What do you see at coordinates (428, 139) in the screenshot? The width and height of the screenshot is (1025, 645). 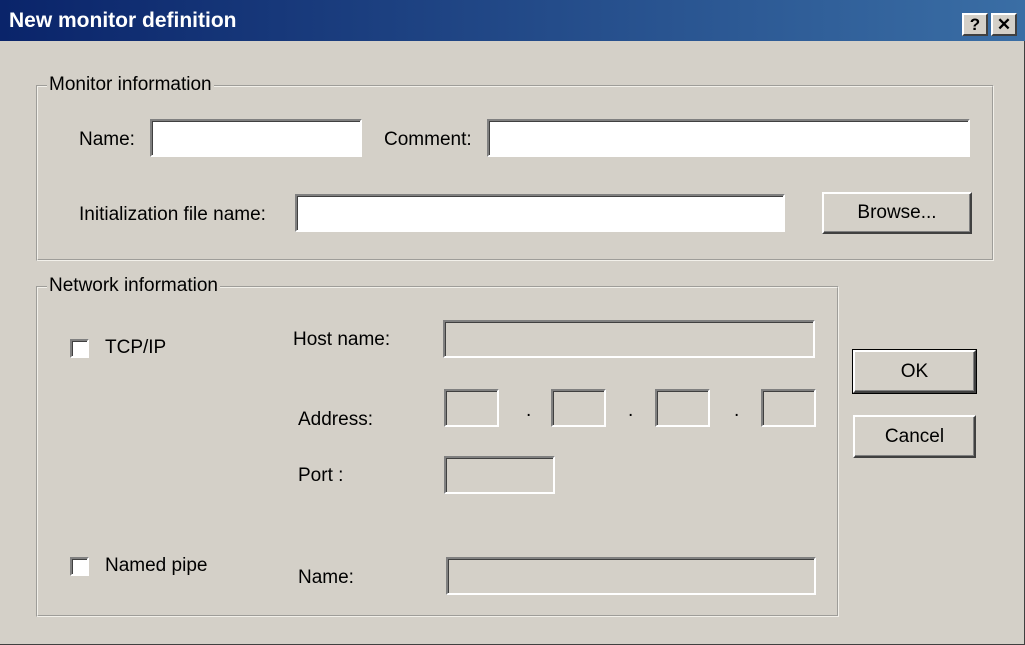 I see `comment-label: Comment:` at bounding box center [428, 139].